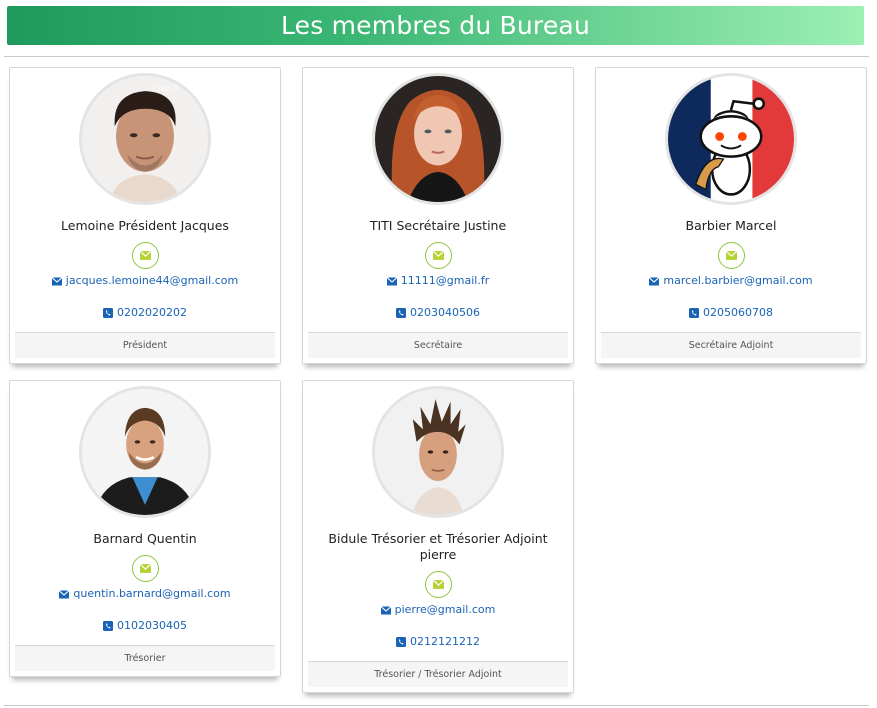 The height and width of the screenshot is (708, 877). I want to click on role-label: Président, so click(145, 345).